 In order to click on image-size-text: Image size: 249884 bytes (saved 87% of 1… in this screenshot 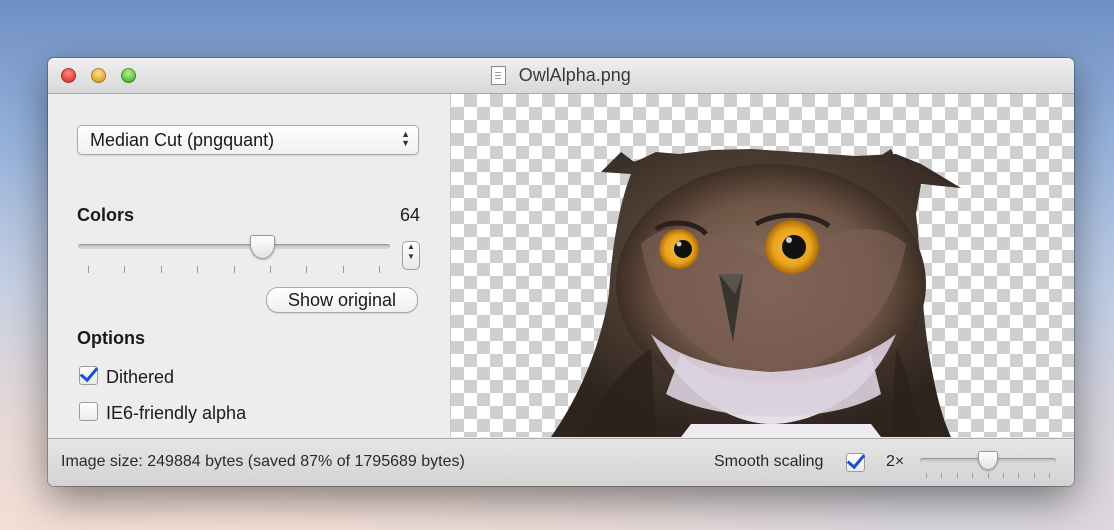, I will do `click(263, 461)`.